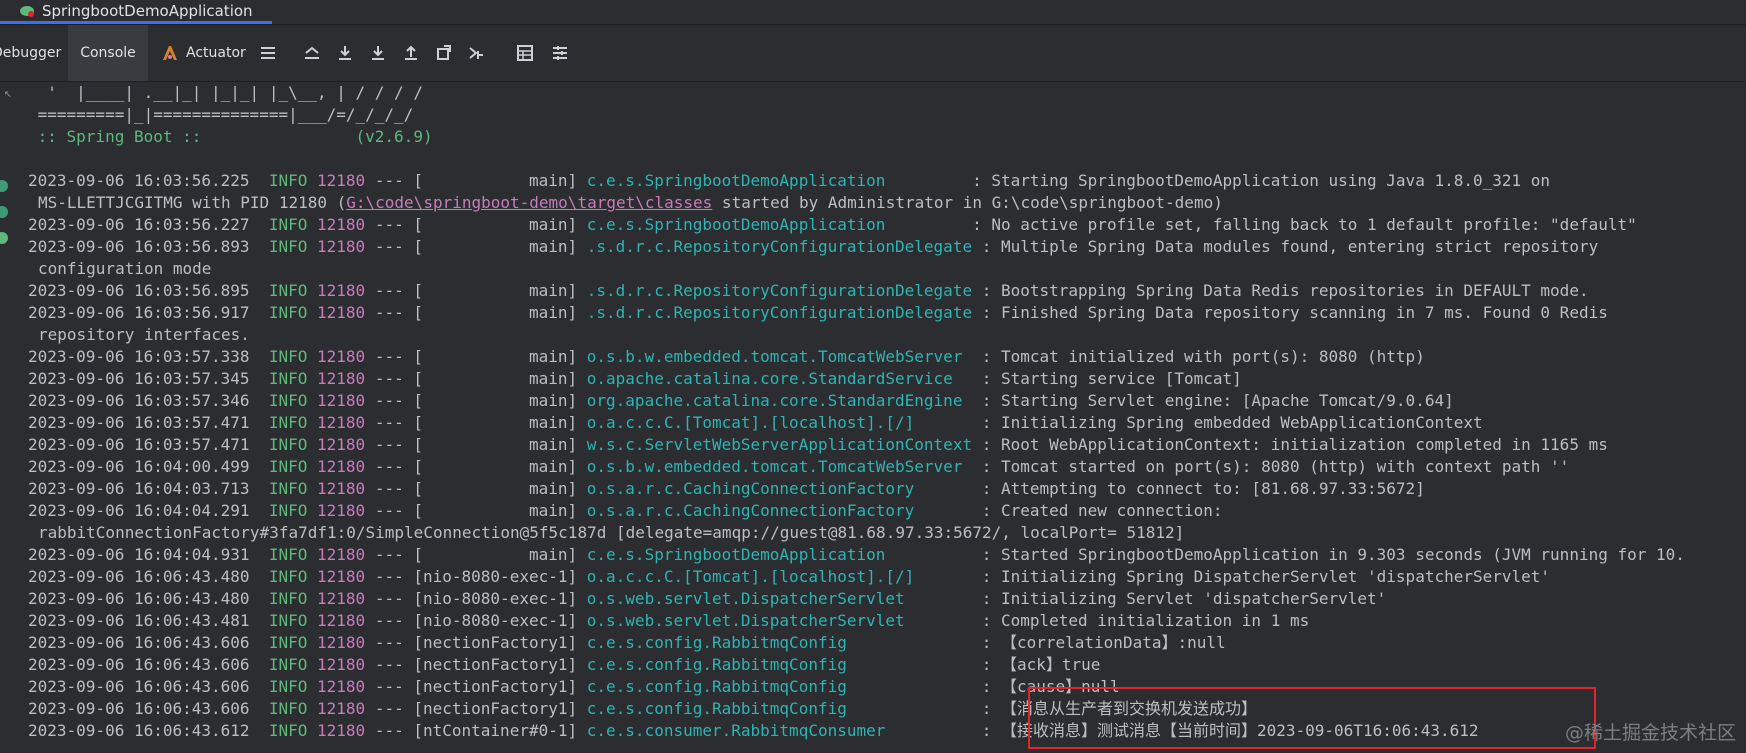 This screenshot has height=753, width=1746. What do you see at coordinates (210, 53) in the screenshot?
I see `tab-actuator: Actuator` at bounding box center [210, 53].